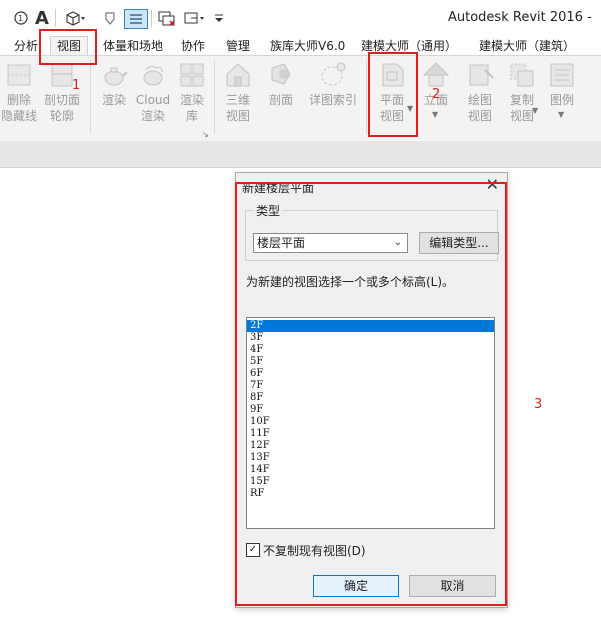  I want to click on tab-family-library: 族库大师V6.0, so click(307, 45).